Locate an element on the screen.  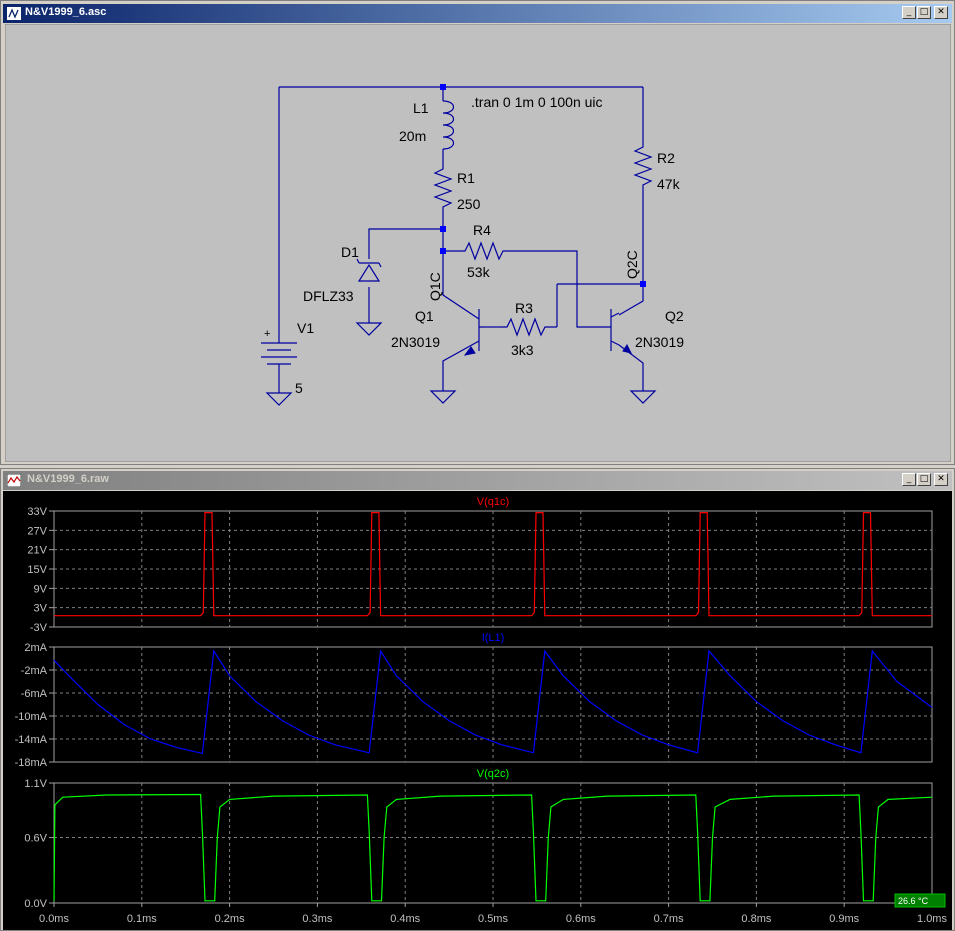
y-tick-label: 0.6V is located at coordinates (35, 839).